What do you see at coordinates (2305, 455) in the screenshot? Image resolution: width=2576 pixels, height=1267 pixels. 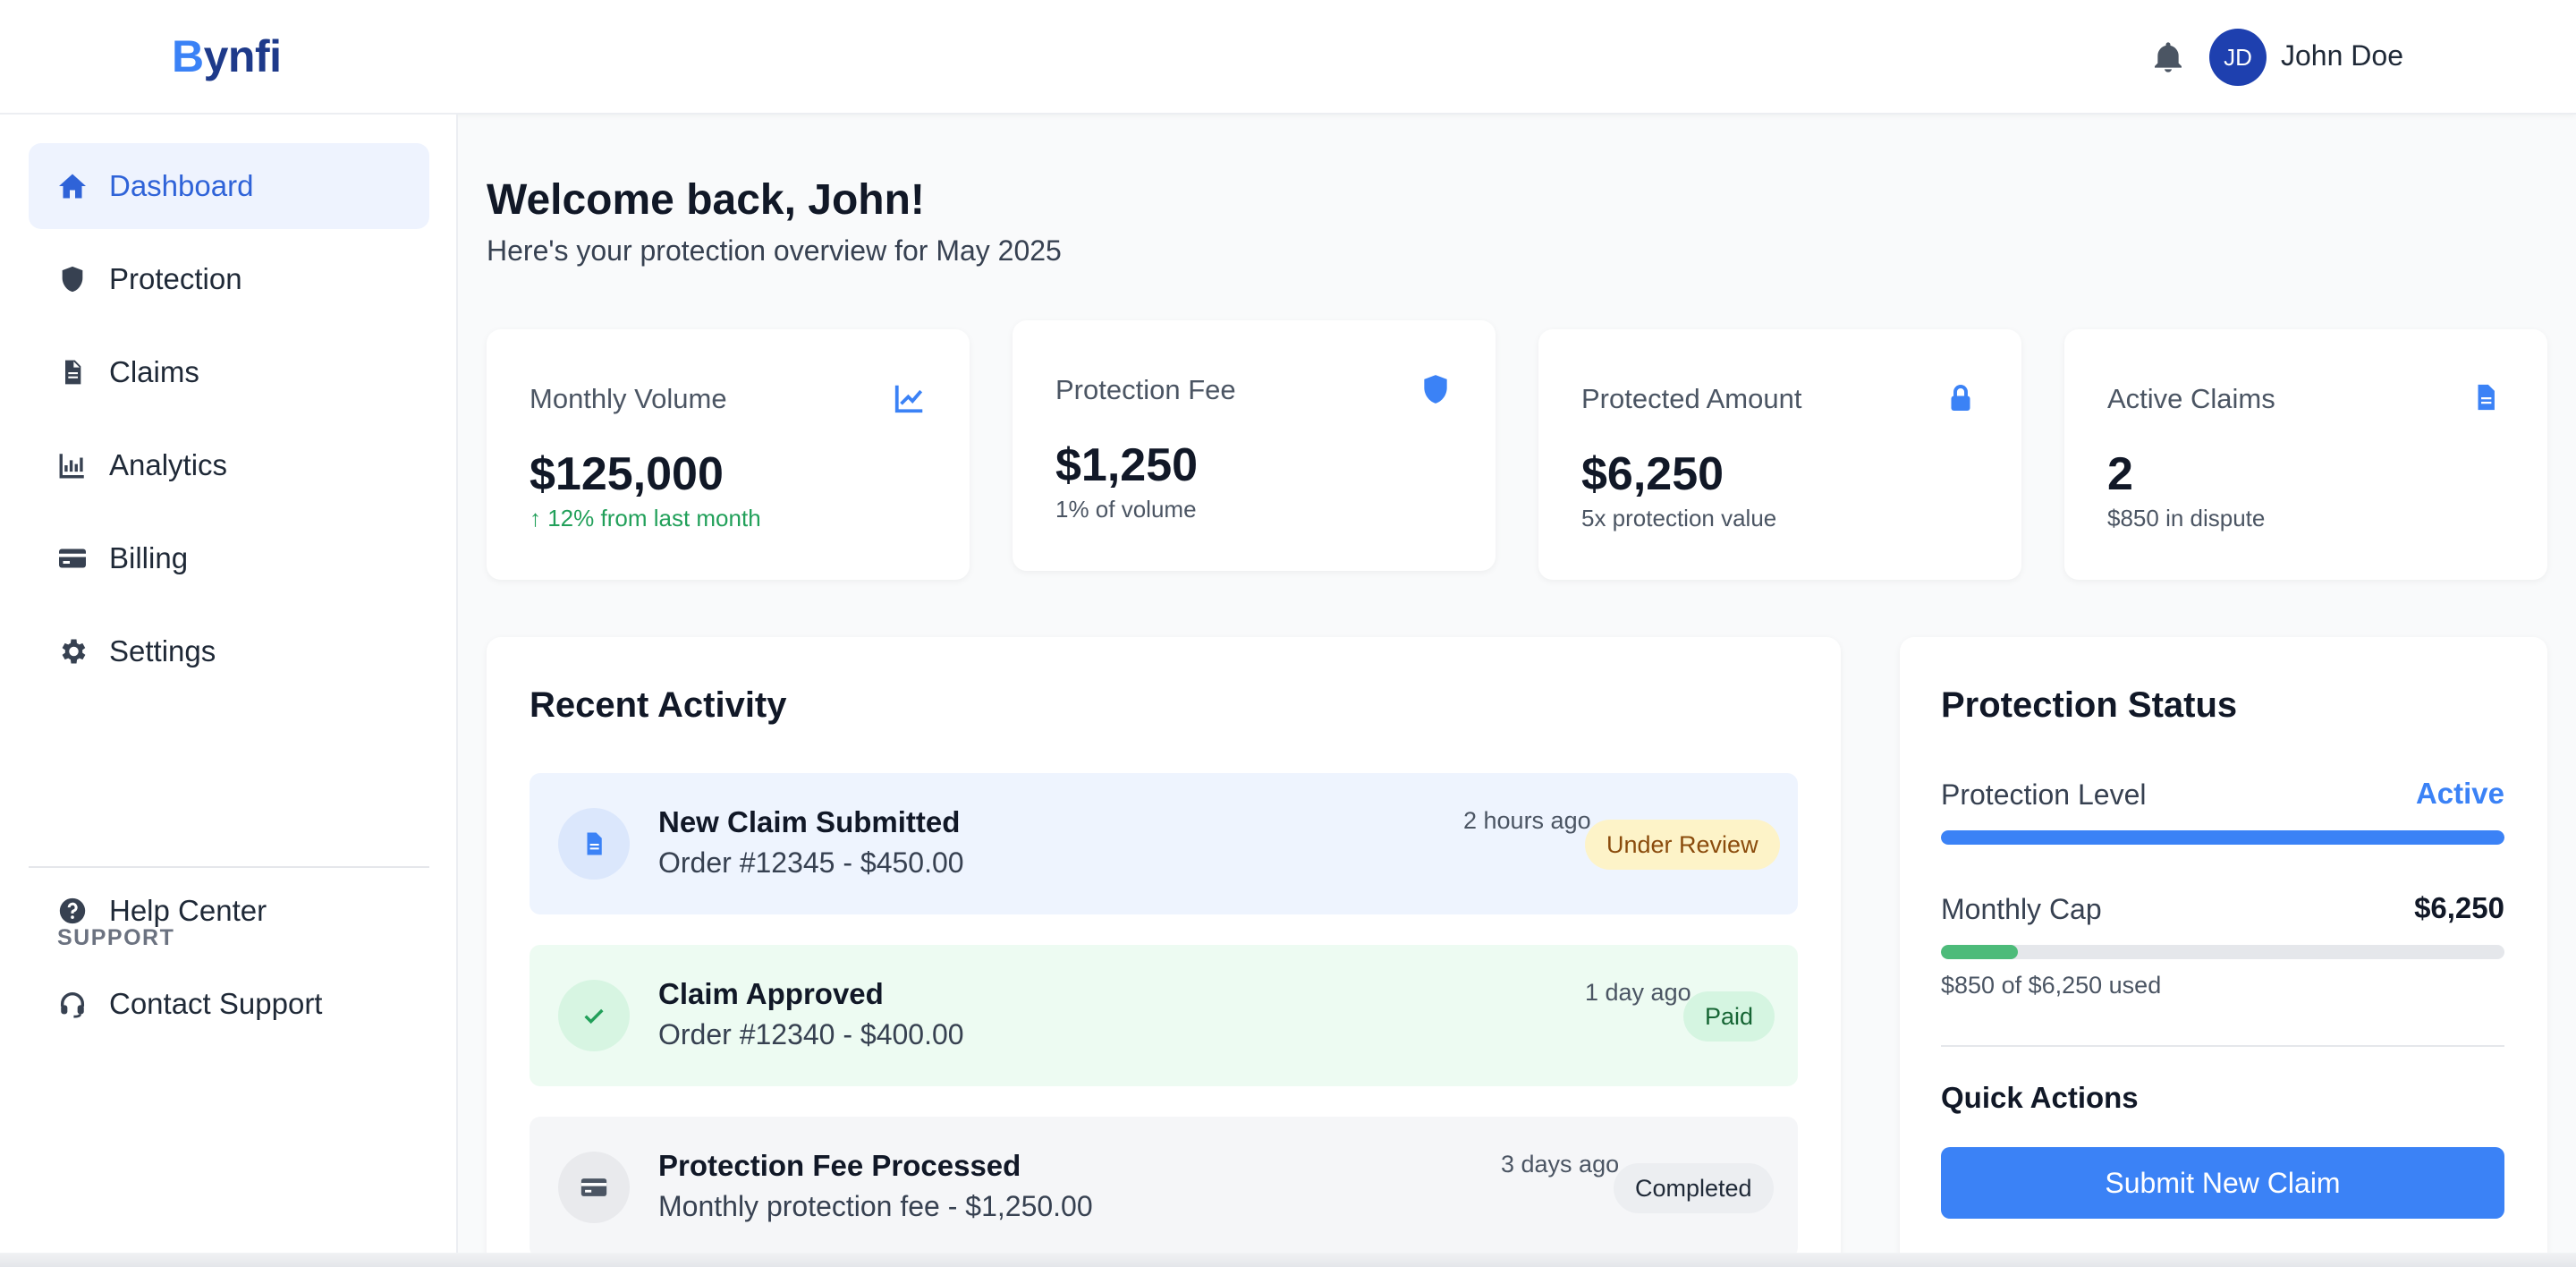 I see `stat-card-active-claims: Active Claims 2 $850 in dispute` at bounding box center [2305, 455].